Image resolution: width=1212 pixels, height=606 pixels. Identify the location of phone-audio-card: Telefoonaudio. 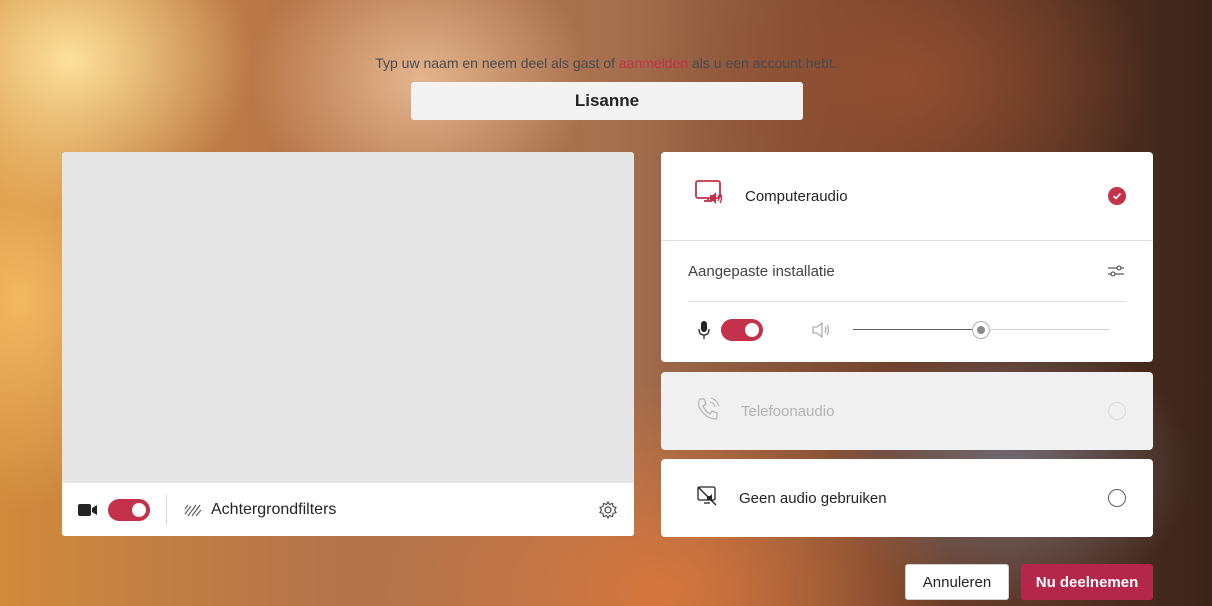
(907, 411).